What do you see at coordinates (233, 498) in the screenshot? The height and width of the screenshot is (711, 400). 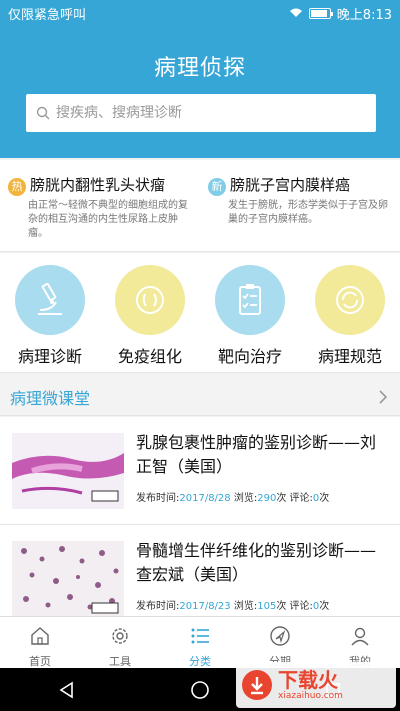 I see `article-meta: 发布时间:2017/8/28 浏览:290次 评论:0次` at bounding box center [233, 498].